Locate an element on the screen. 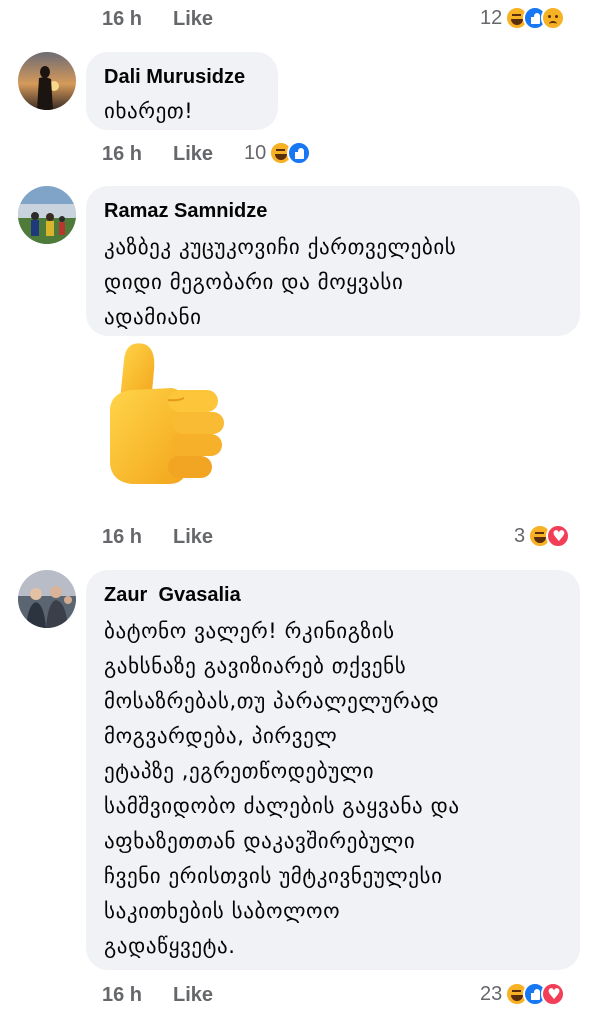 This screenshot has width=597, height=1024. comment-text-line: სამშვიდობო ძალების გაყვანა და is located at coordinates (282, 806).